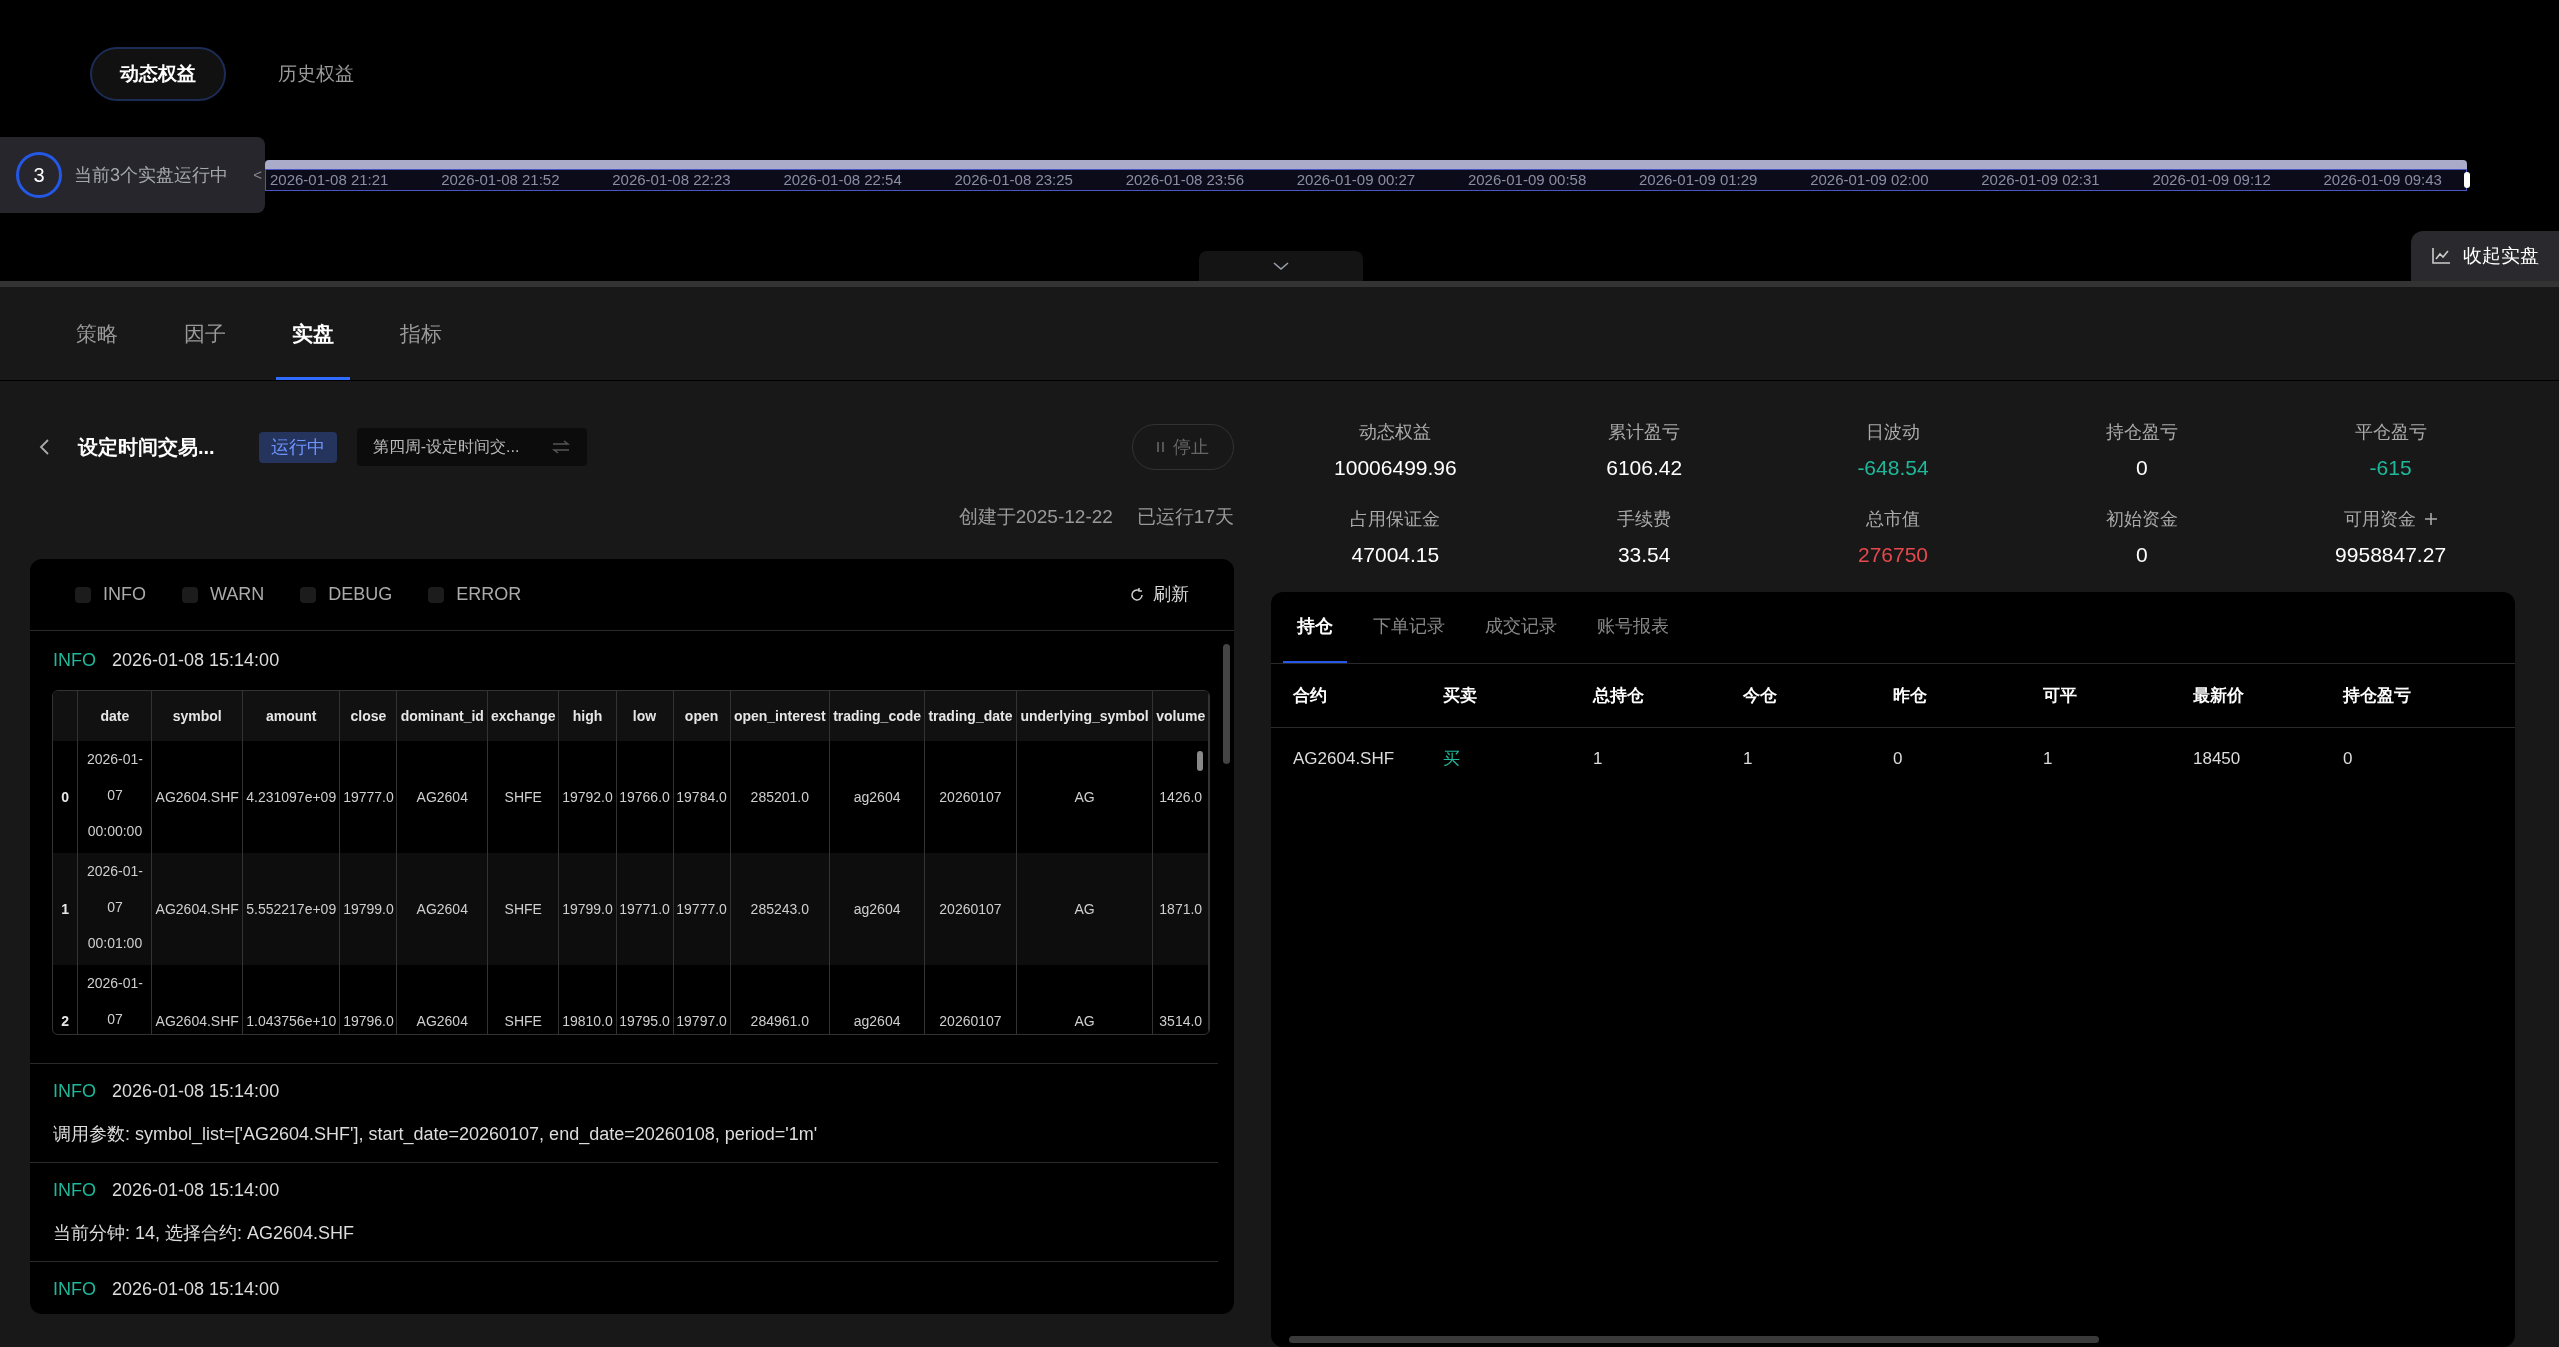  What do you see at coordinates (523, 716) in the screenshot?
I see `column-header: exchange` at bounding box center [523, 716].